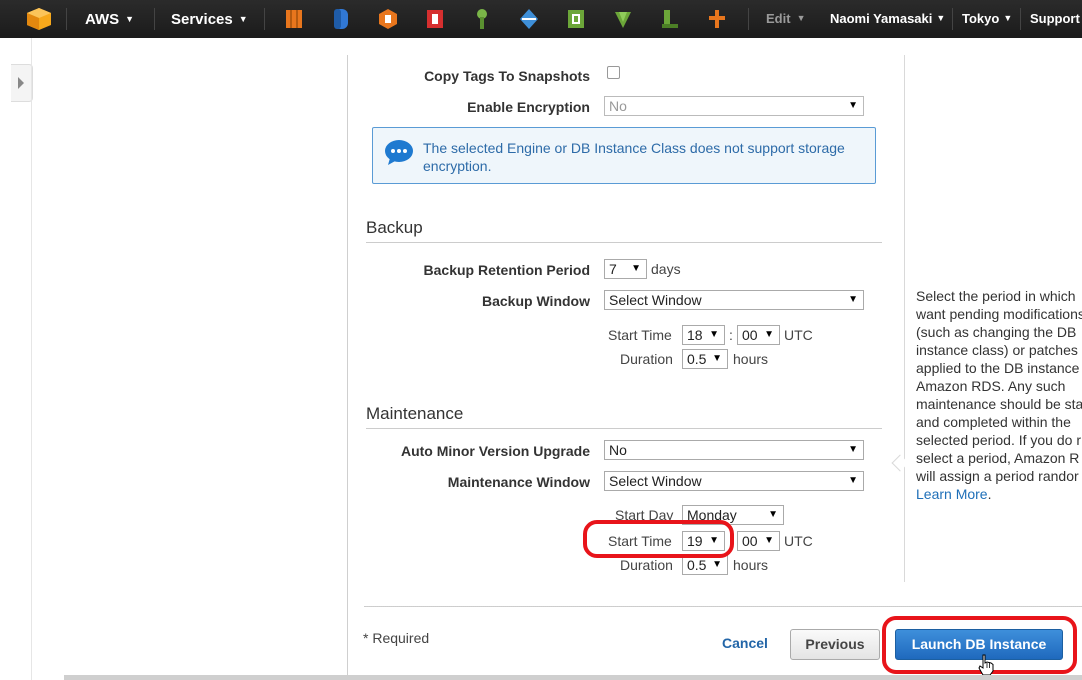 This screenshot has width=1082, height=680. Describe the element at coordinates (798, 335) in the screenshot. I see `backup-timezone: UTC` at that location.